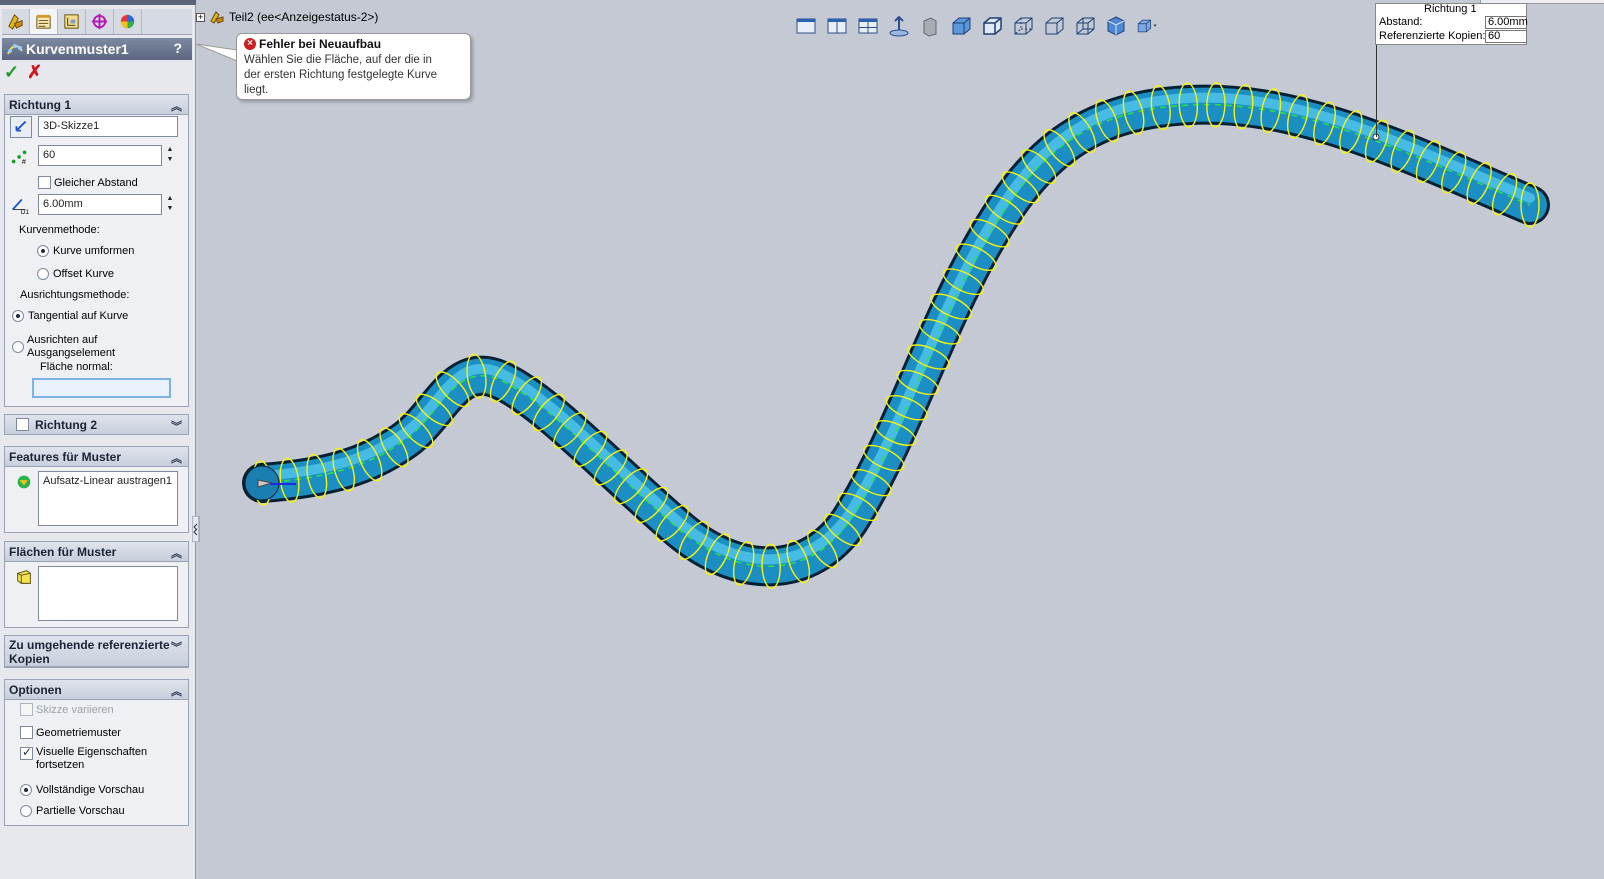 The width and height of the screenshot is (1604, 879). What do you see at coordinates (837, 26) in the screenshot?
I see `two-view-button` at bounding box center [837, 26].